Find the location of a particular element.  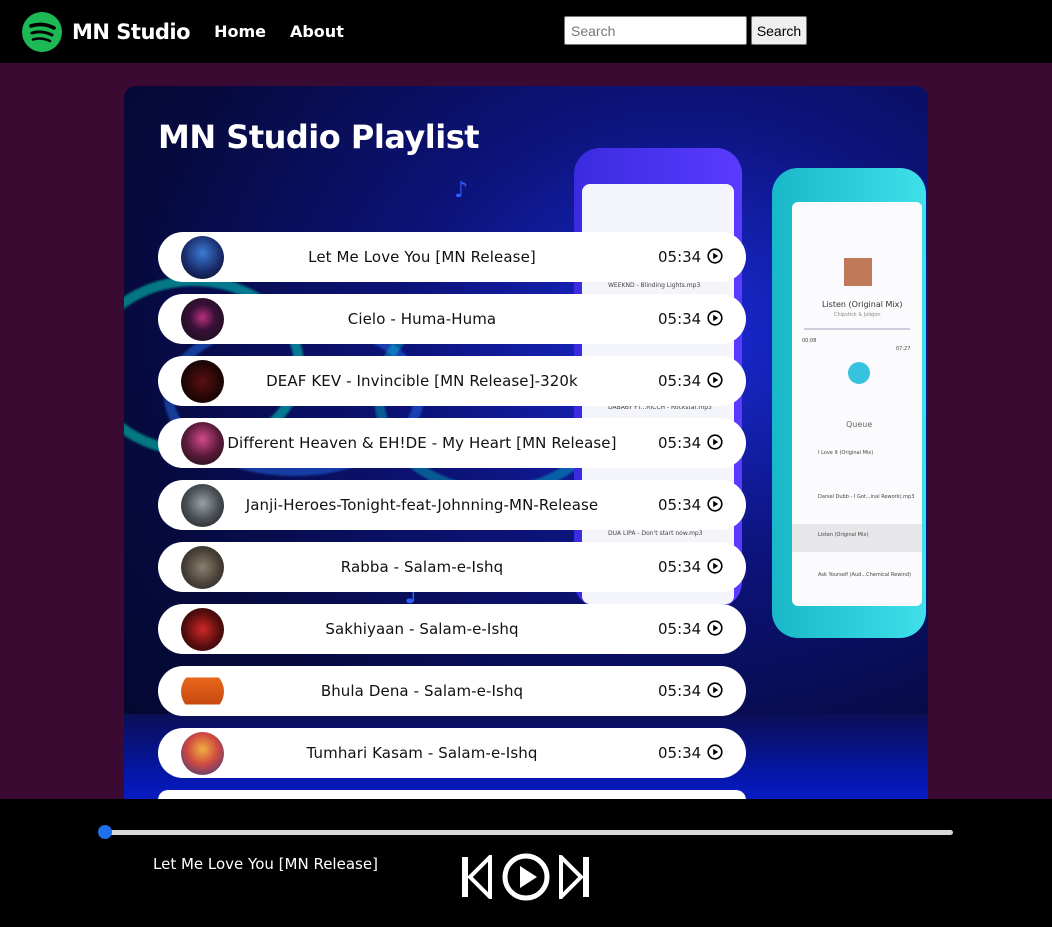

mockup-time-start: 00:08 is located at coordinates (809, 341).